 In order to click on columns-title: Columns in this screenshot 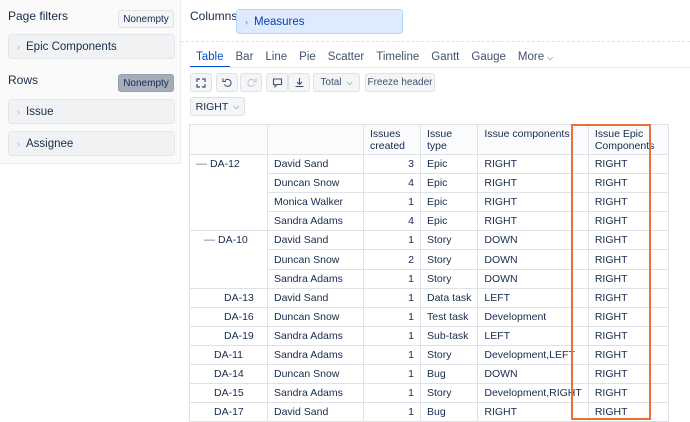, I will do `click(214, 16)`.